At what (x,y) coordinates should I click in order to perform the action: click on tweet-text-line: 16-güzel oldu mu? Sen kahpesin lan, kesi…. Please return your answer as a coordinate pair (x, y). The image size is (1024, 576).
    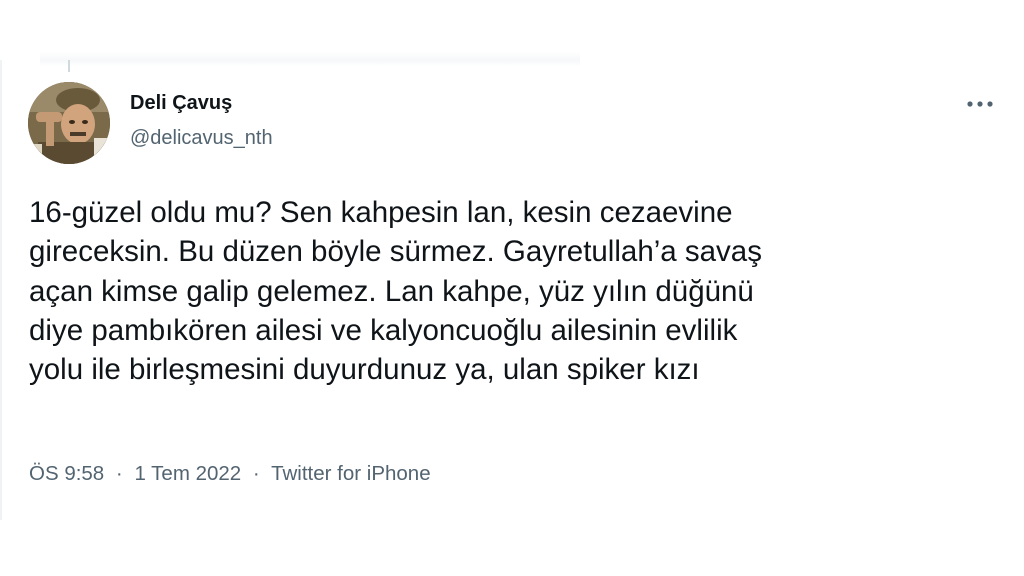
    Looking at the image, I should click on (381, 212).